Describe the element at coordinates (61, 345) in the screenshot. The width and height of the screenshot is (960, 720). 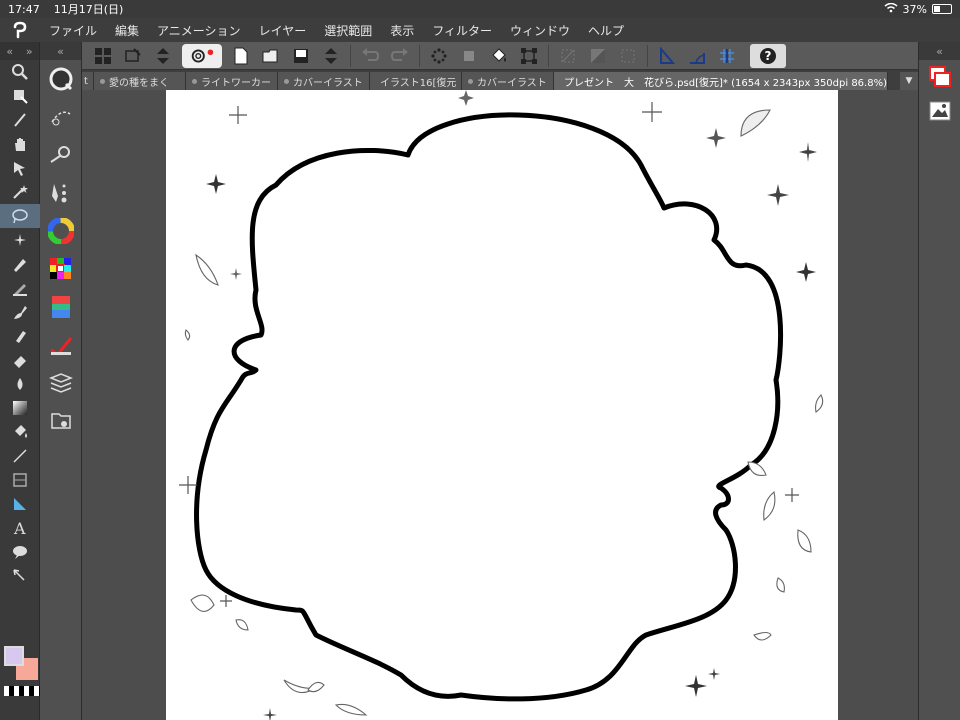
I see `approximate-color-icon` at that location.